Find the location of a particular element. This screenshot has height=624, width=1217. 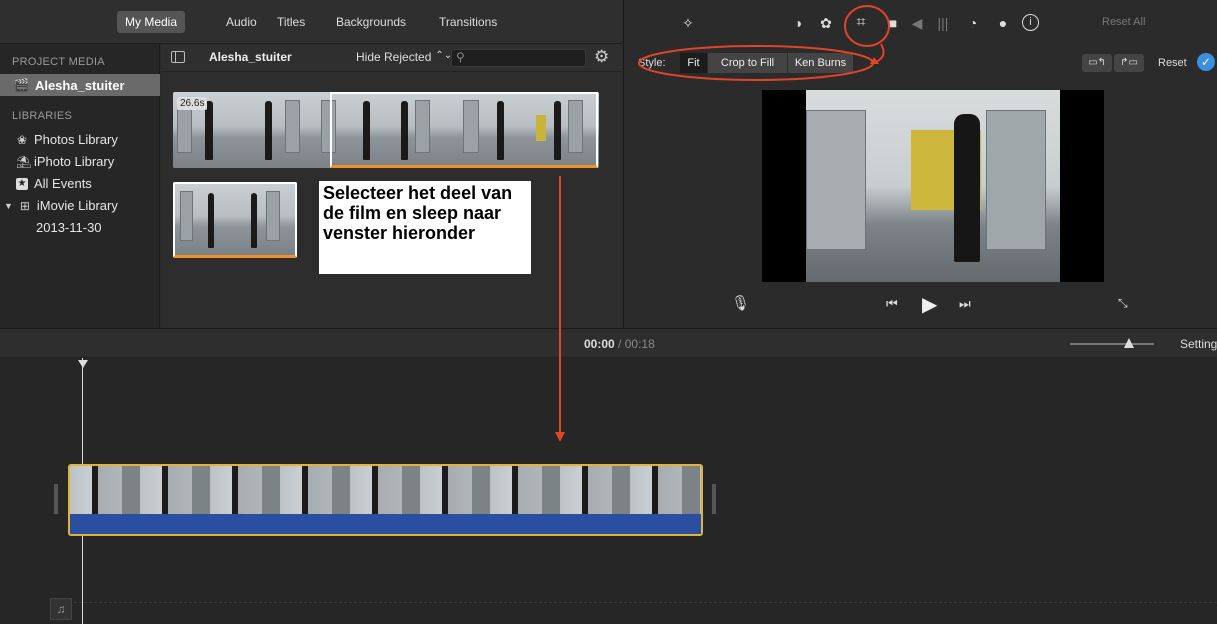

reset-all-button: Reset All is located at coordinates (1123, 22).